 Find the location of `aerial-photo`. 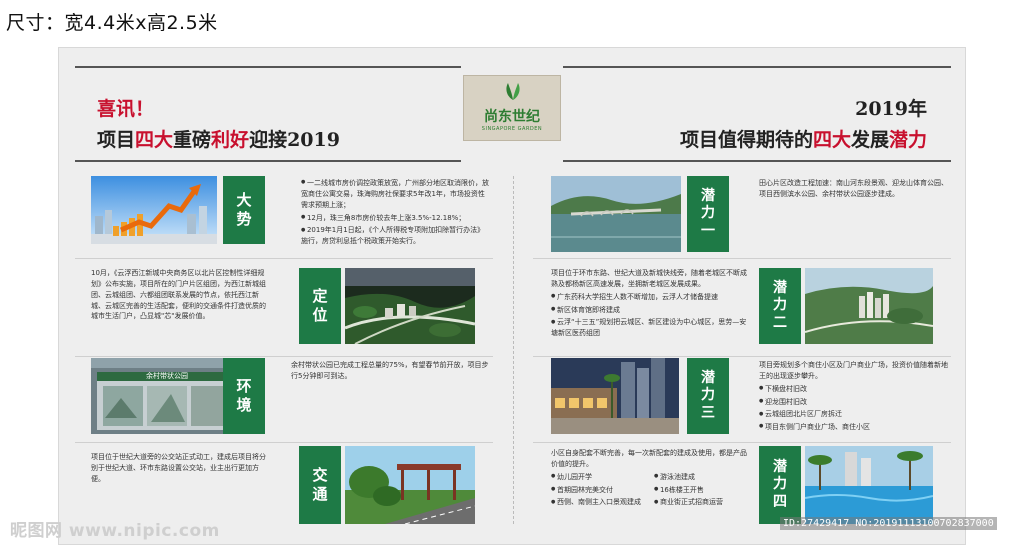

aerial-photo is located at coordinates (410, 306).